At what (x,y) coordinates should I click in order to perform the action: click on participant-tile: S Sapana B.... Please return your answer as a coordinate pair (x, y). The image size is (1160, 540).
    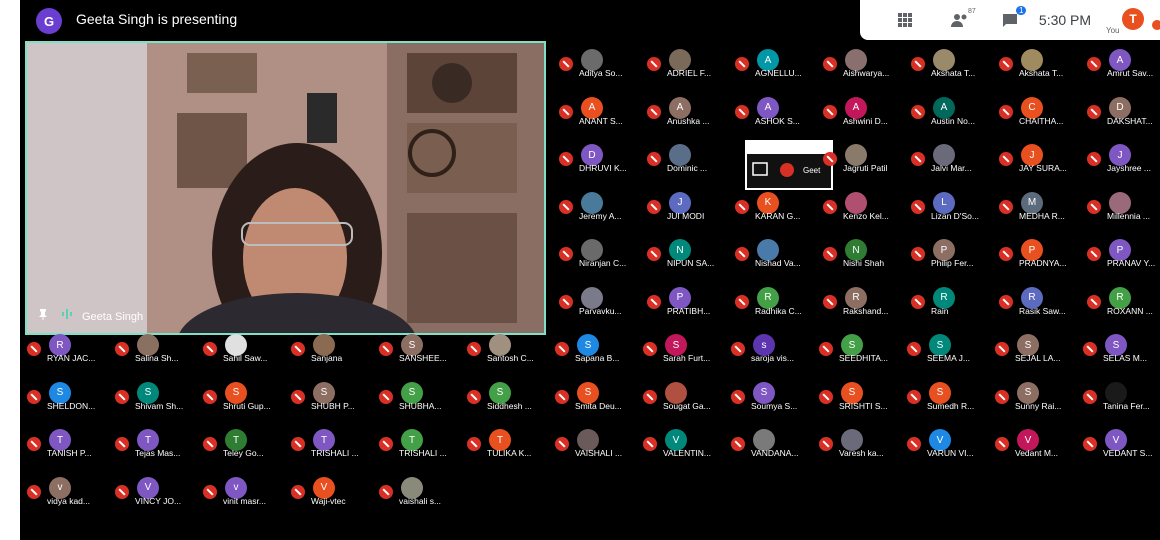
    Looking at the image, I should click on (594, 349).